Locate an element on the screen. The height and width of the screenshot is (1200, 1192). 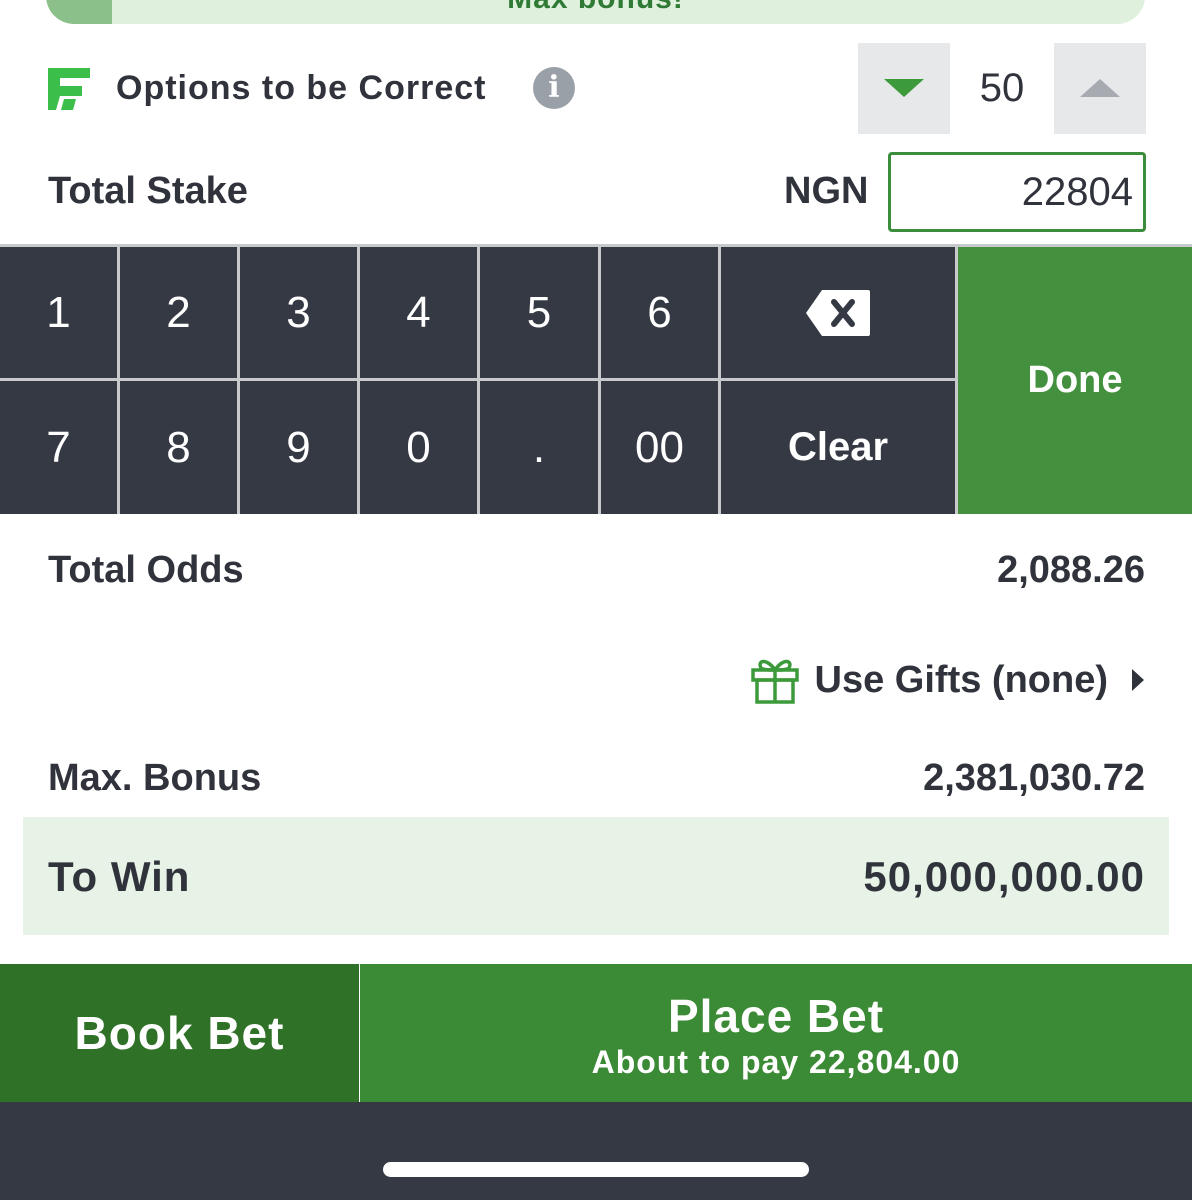
stake-input is located at coordinates (1017, 192).